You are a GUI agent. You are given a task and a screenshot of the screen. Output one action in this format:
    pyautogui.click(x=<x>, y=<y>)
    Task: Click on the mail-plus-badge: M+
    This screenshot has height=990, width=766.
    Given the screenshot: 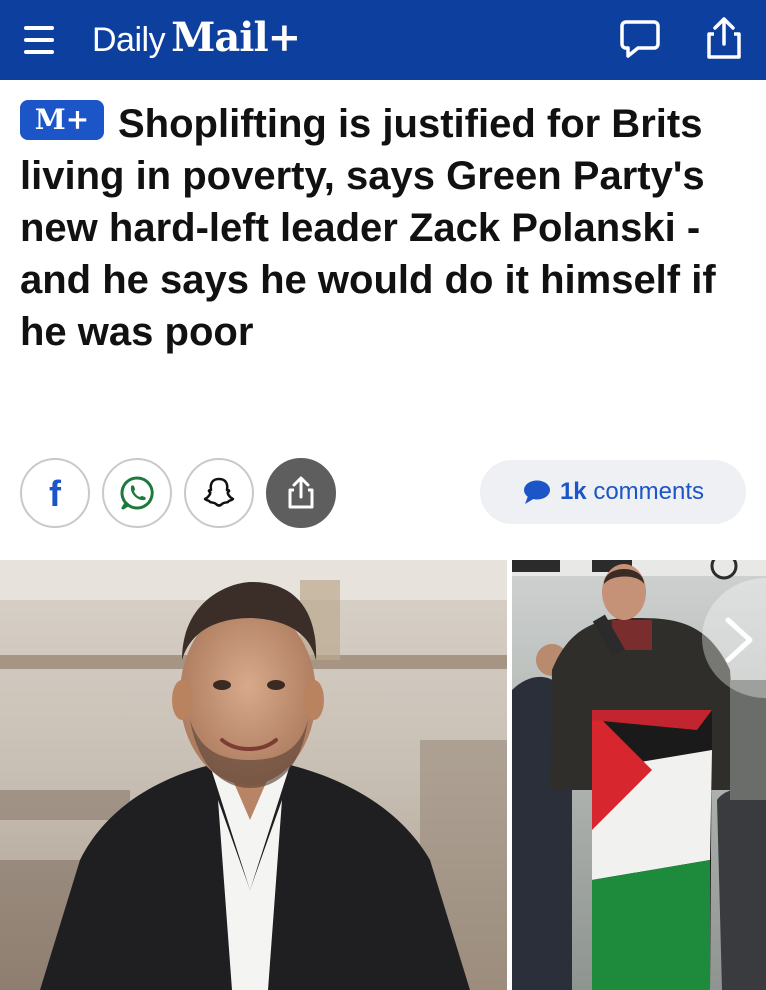 What is the action you would take?
    pyautogui.click(x=62, y=120)
    